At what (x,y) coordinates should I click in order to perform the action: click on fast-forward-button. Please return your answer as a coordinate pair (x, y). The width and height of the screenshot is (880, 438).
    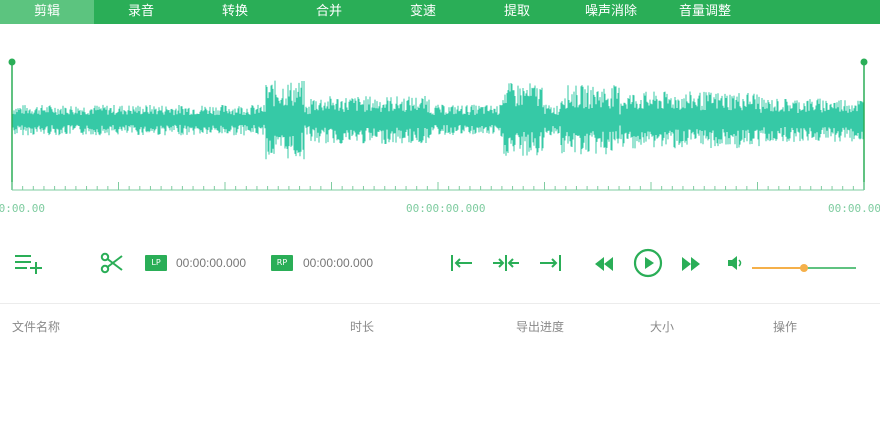
    Looking at the image, I should click on (691, 265).